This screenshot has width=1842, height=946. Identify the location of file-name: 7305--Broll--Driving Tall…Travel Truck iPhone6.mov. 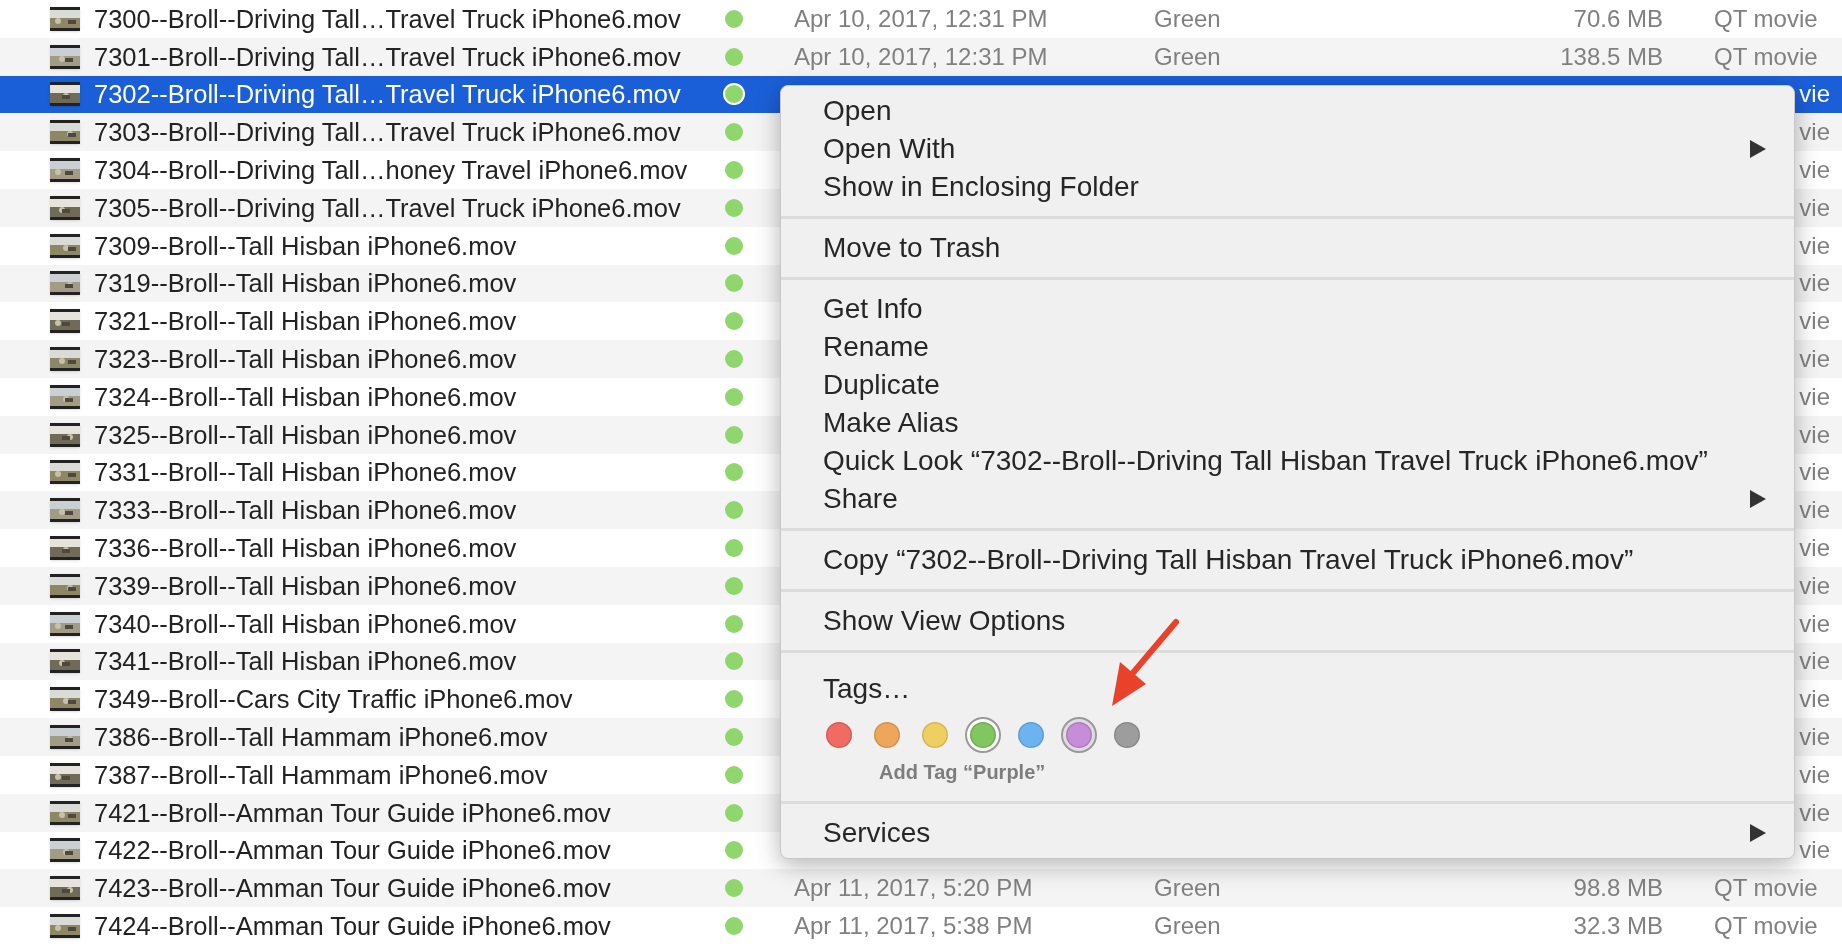
(388, 208).